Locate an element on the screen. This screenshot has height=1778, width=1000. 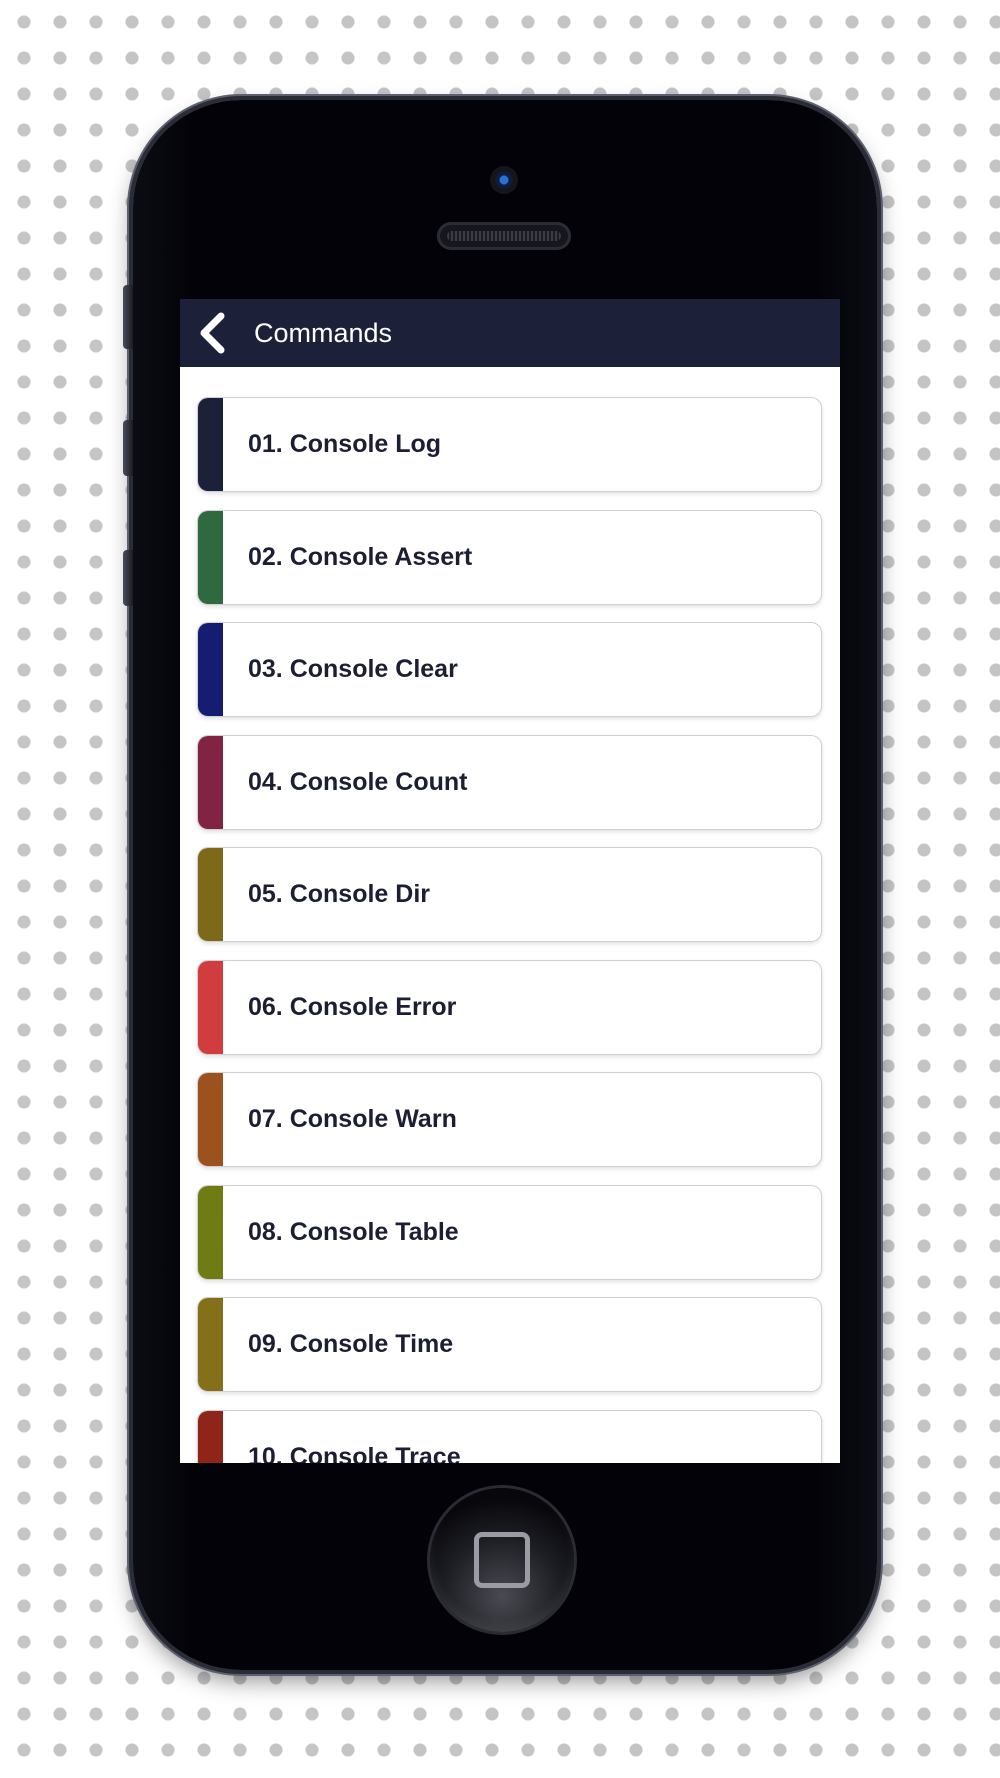
list-item: 06. Console Error is located at coordinates (509, 1007).